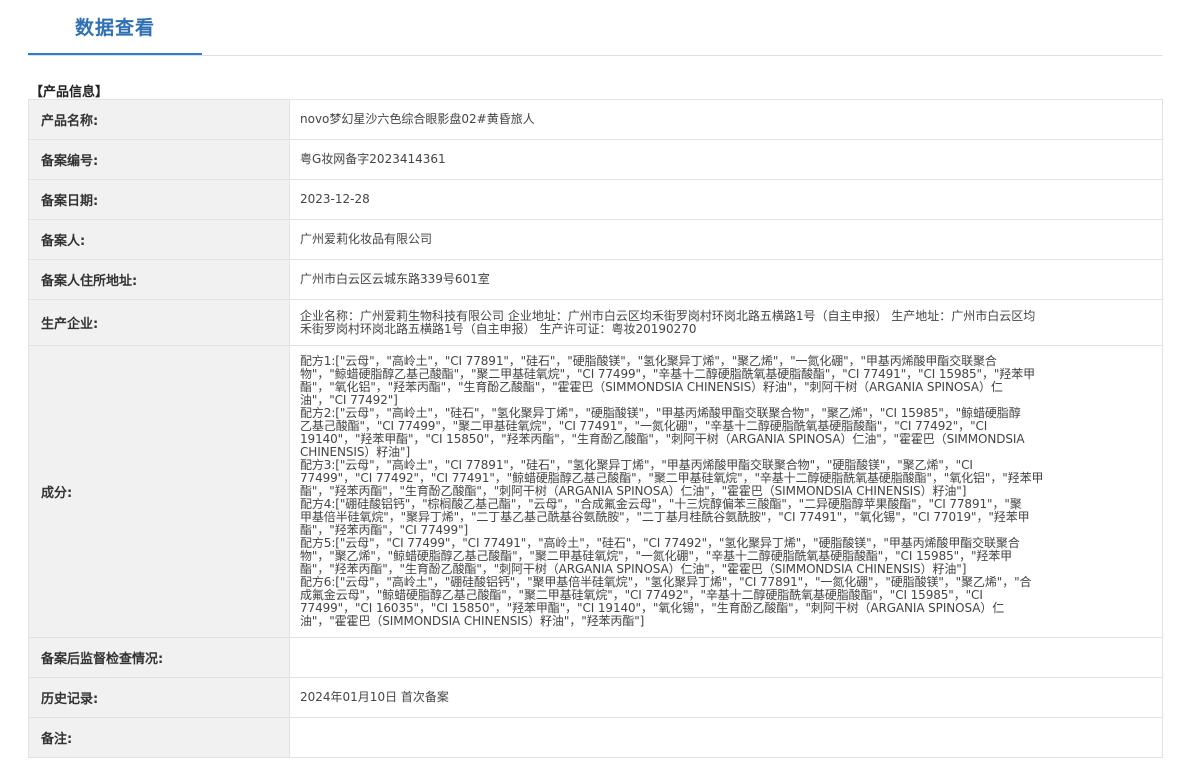 This screenshot has height=768, width=1199. What do you see at coordinates (726, 159) in the screenshot?
I see `field-value-record-number: 粤G妆网备字2023414361` at bounding box center [726, 159].